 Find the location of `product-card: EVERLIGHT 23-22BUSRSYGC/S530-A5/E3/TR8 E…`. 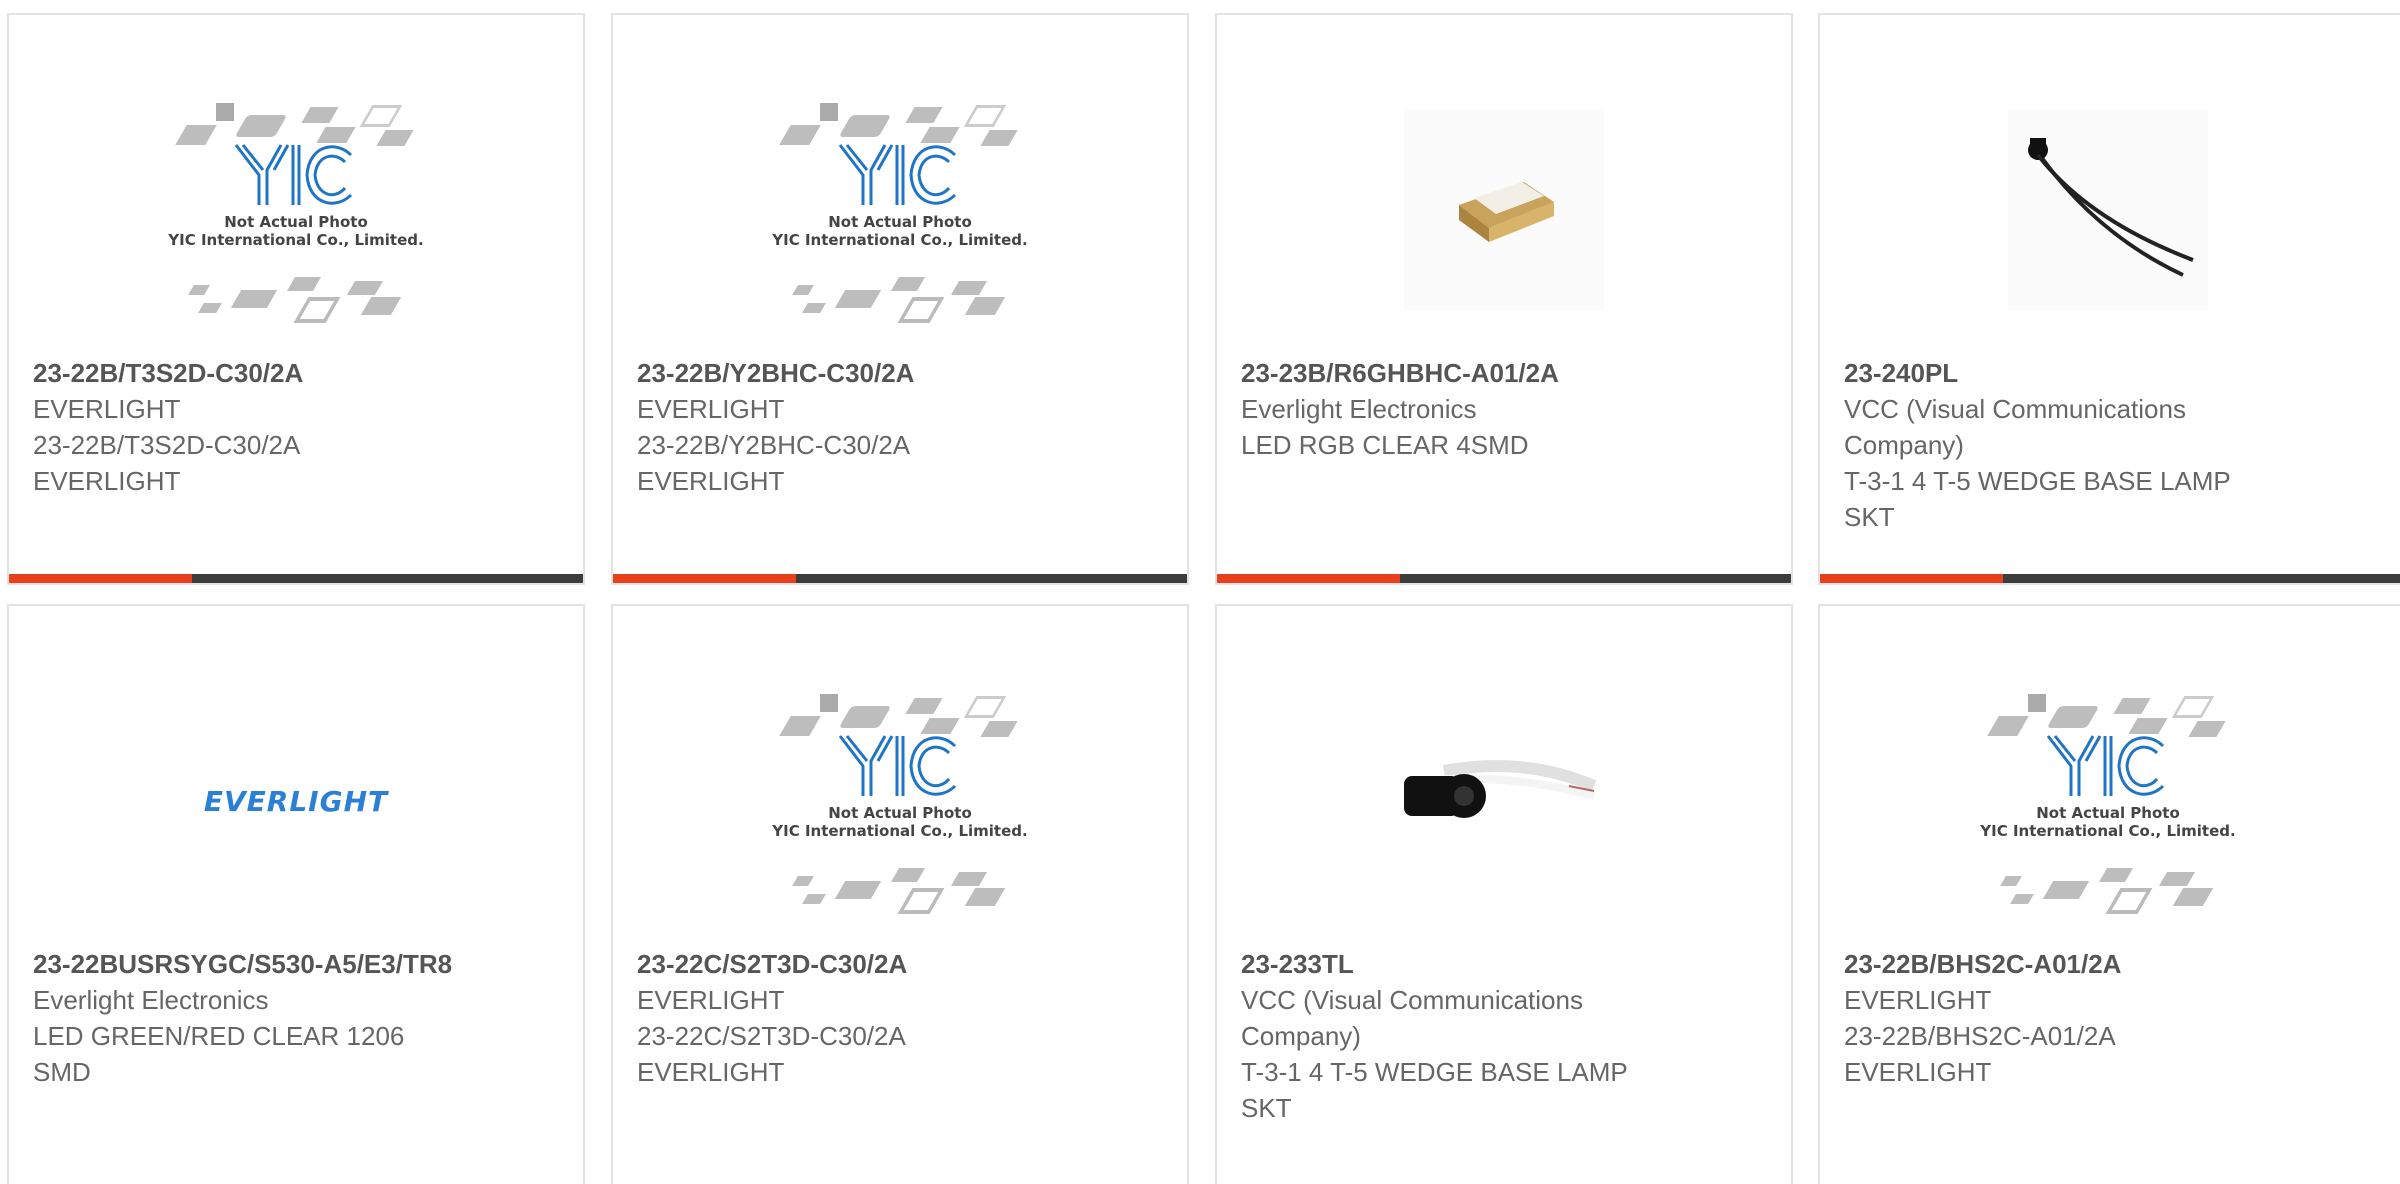

product-card: EVERLIGHT 23-22BUSRSYGC/S530-A5/E3/TR8 E… is located at coordinates (296, 894).